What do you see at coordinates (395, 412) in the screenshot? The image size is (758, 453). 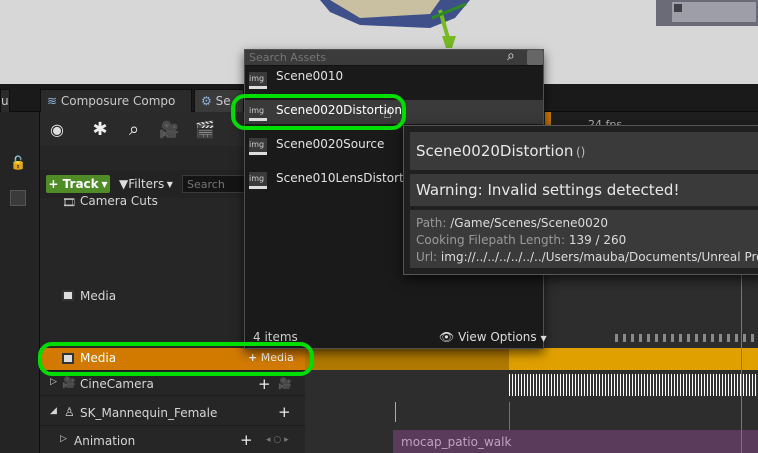 I see `cursor-line` at bounding box center [395, 412].